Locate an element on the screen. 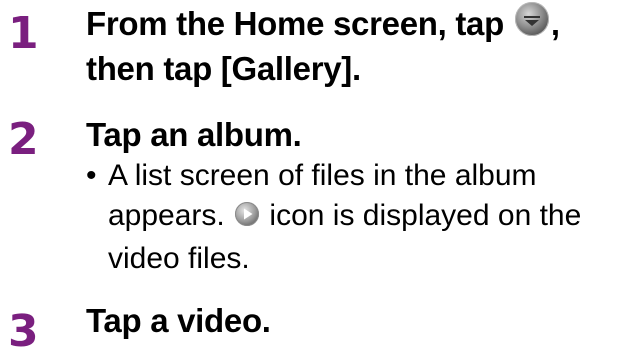 Image resolution: width=618 pixels, height=357 pixels. step-title: Tap a video. is located at coordinates (178, 320).